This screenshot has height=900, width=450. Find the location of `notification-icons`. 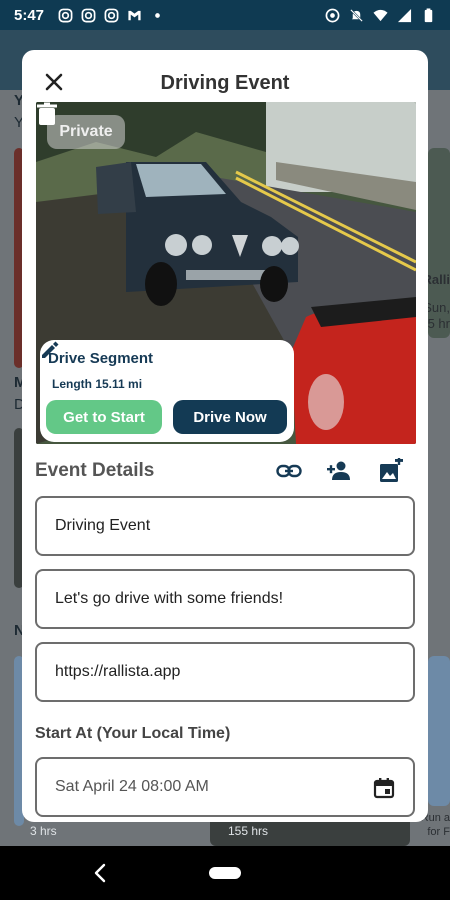

notification-icons is located at coordinates (111, 15).